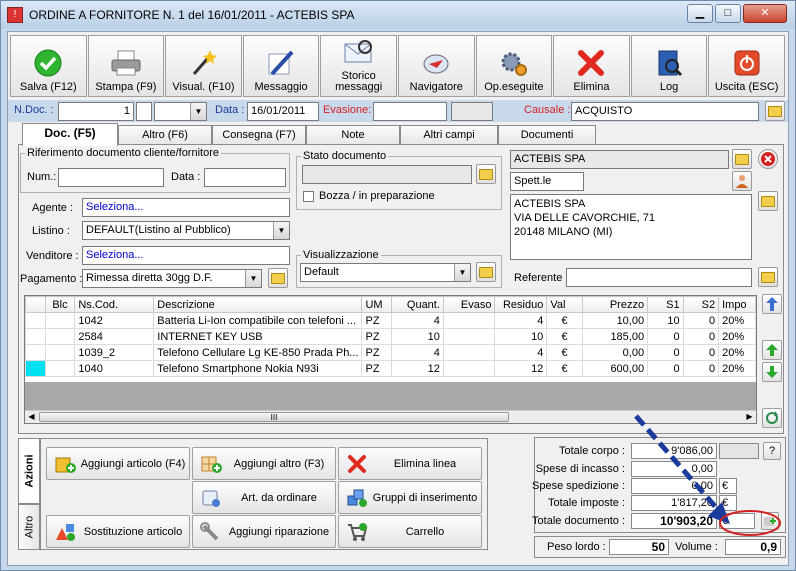 The width and height of the screenshot is (796, 571). I want to click on row-selector-active, so click(35, 368).